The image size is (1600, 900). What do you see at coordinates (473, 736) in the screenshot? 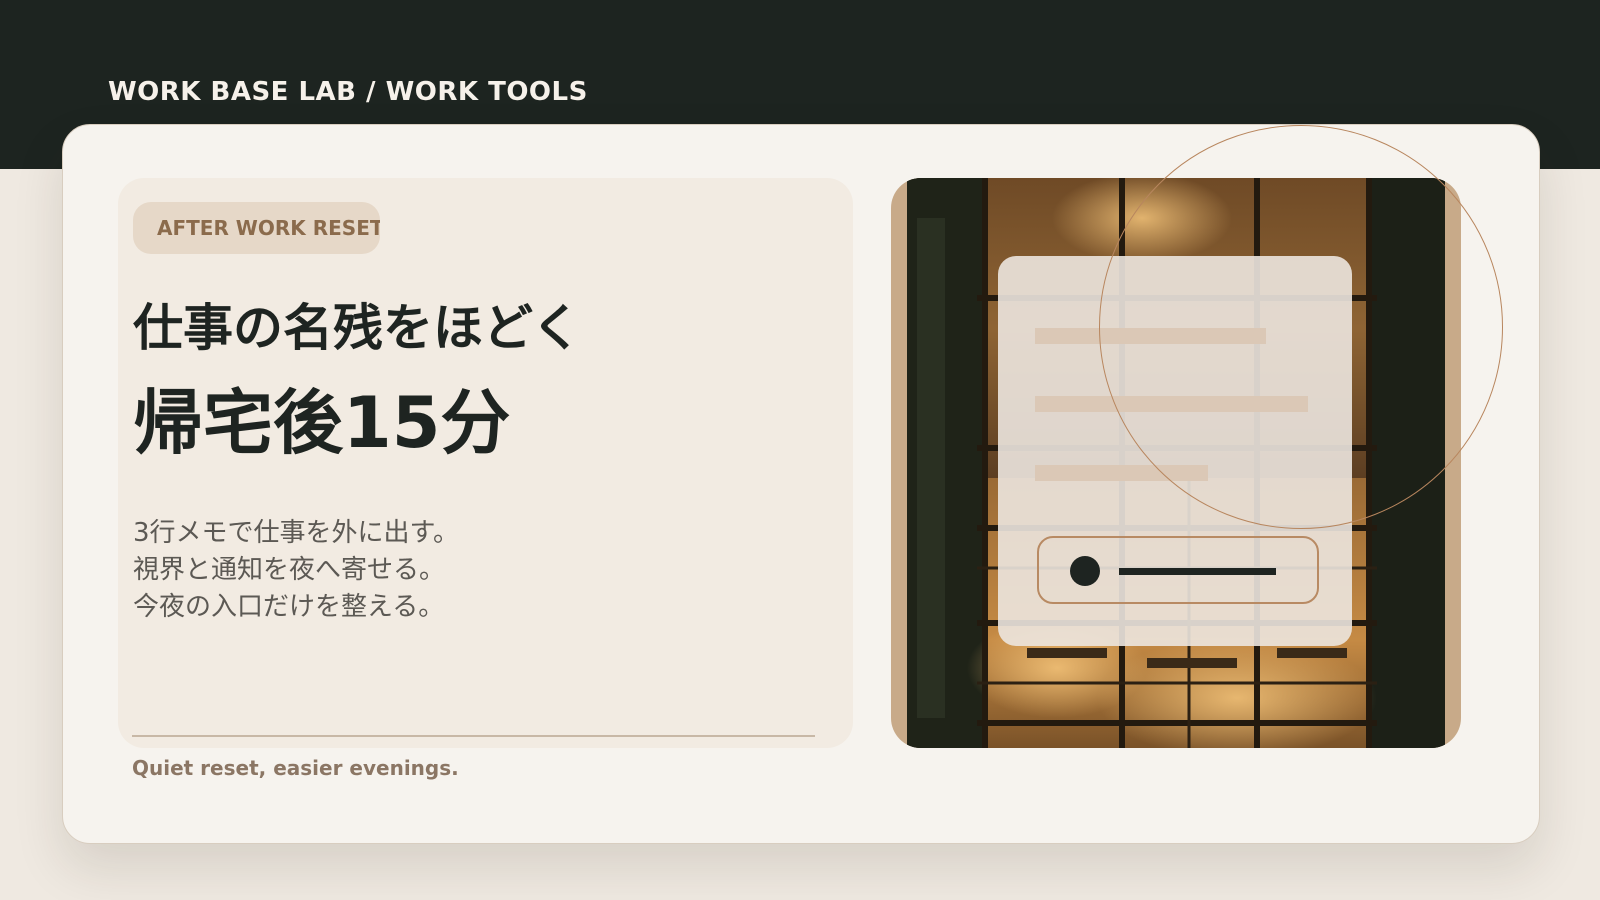
I see `footer-divider` at bounding box center [473, 736].